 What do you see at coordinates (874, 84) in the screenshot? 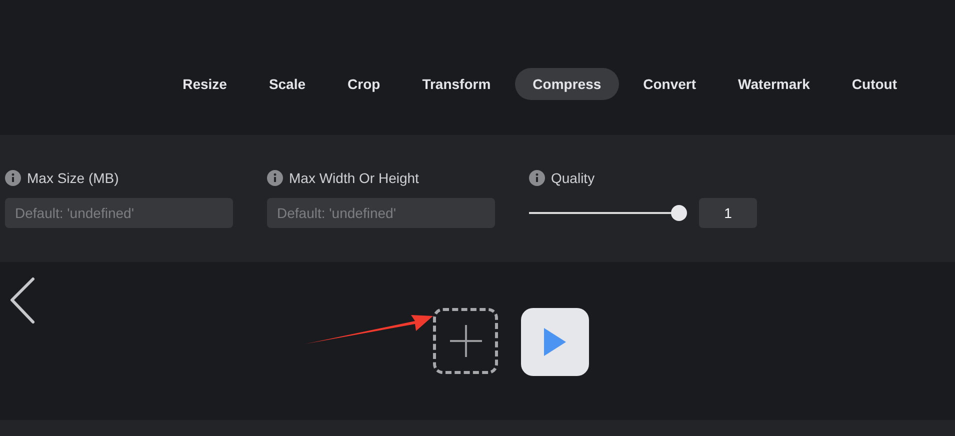
I see `tab: Cutout` at bounding box center [874, 84].